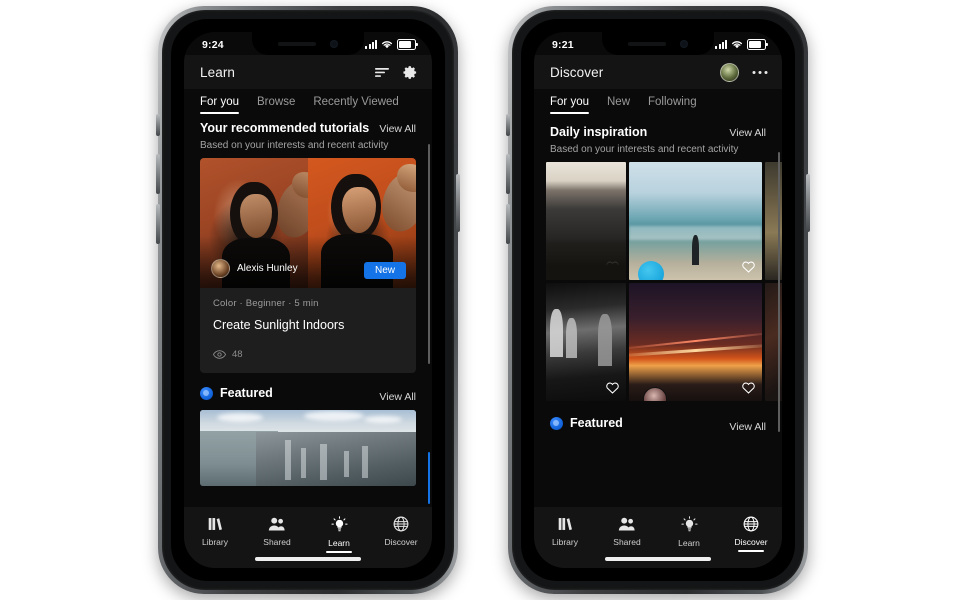 This screenshot has width=960, height=600. What do you see at coordinates (384, 270) in the screenshot?
I see `new-badge: New` at bounding box center [384, 270].